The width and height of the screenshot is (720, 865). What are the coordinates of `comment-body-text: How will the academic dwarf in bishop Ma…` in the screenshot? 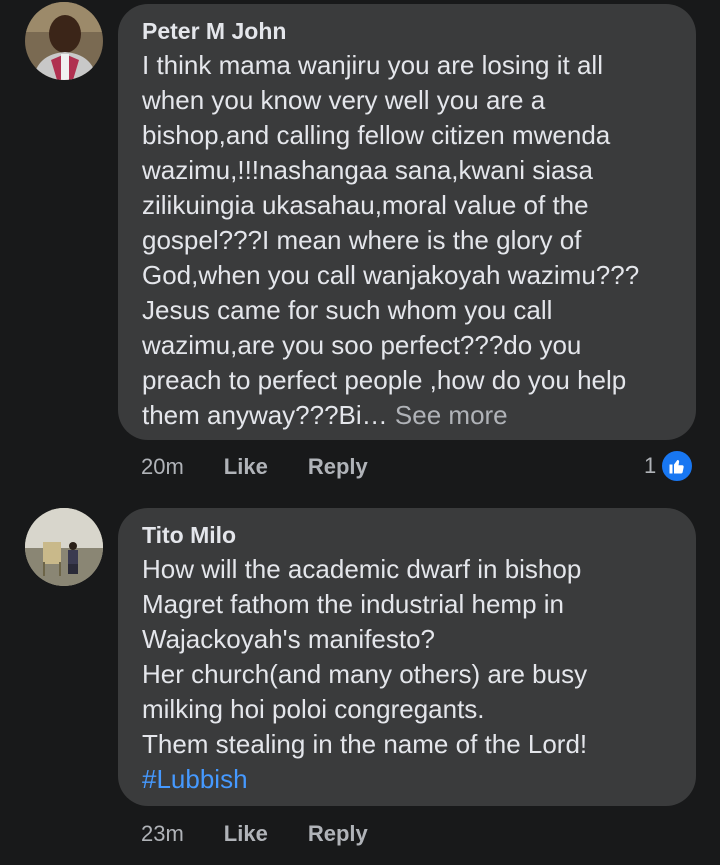 It's located at (365, 656).